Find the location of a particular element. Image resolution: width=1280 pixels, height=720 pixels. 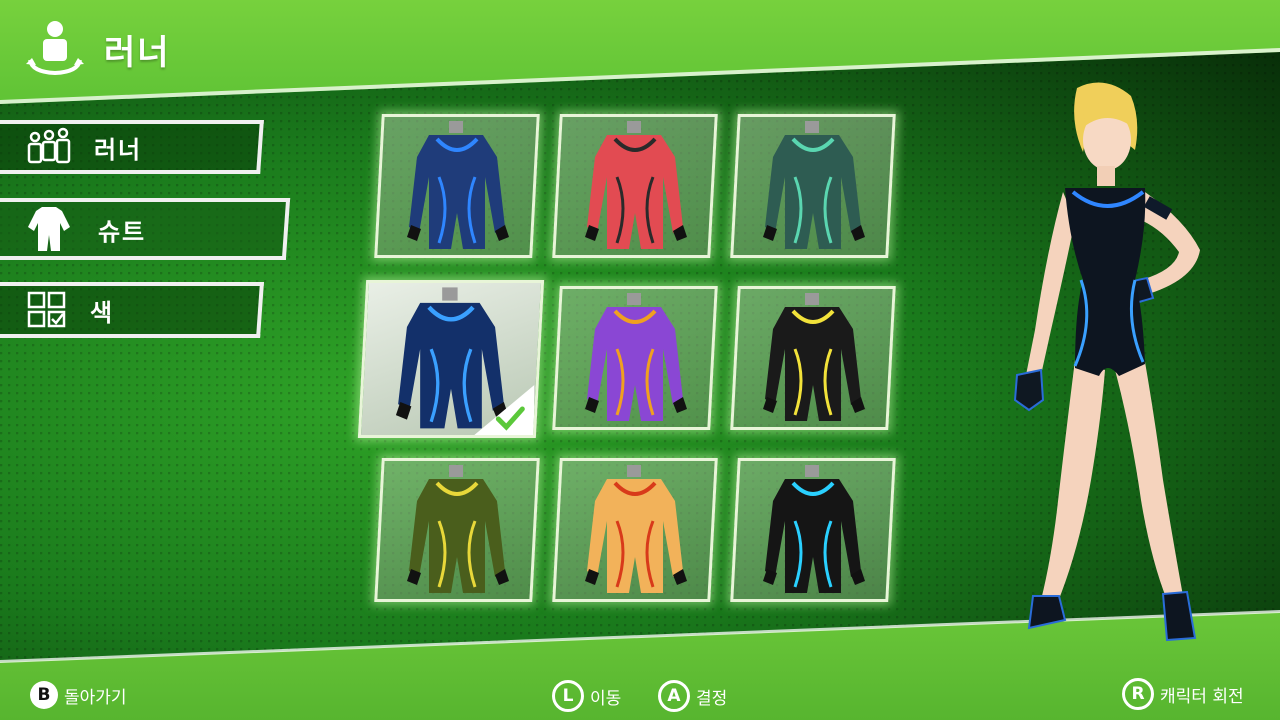

runner-rotate-icon is located at coordinates (55, 48).